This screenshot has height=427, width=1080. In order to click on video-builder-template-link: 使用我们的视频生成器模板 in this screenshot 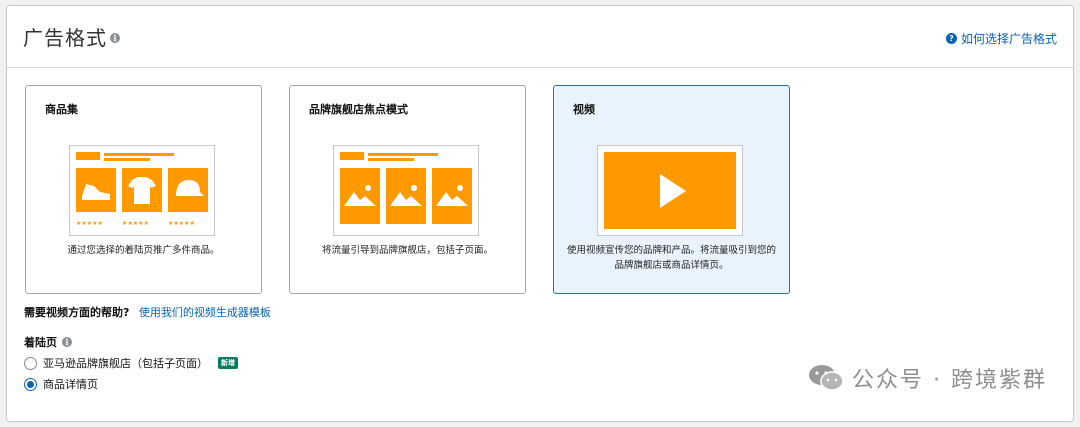, I will do `click(205, 312)`.